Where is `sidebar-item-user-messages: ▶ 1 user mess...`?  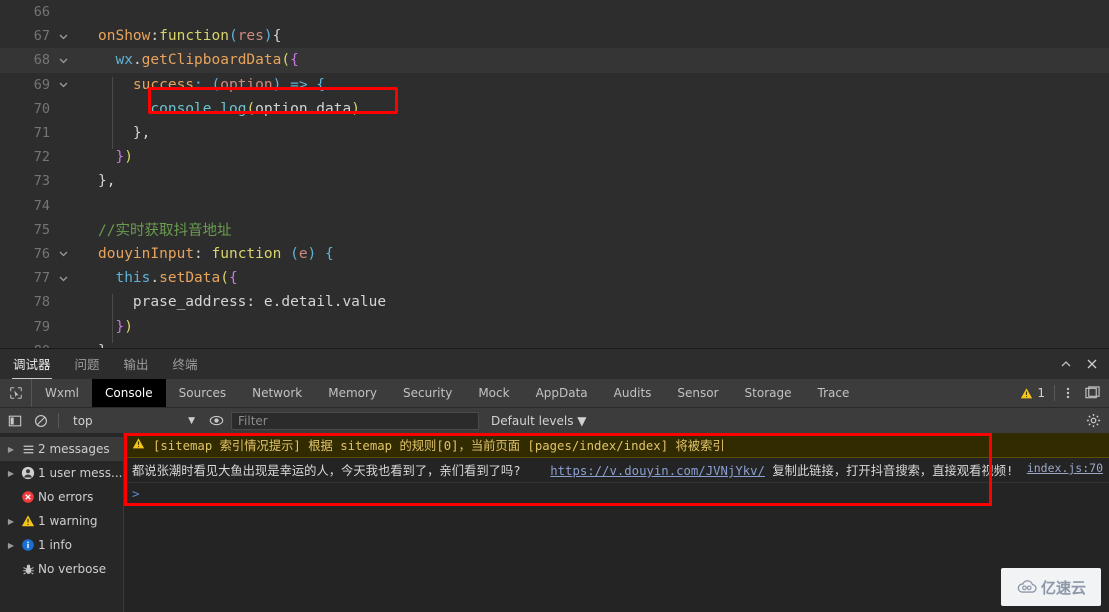 sidebar-item-user-messages: ▶ 1 user mess... is located at coordinates (61, 473).